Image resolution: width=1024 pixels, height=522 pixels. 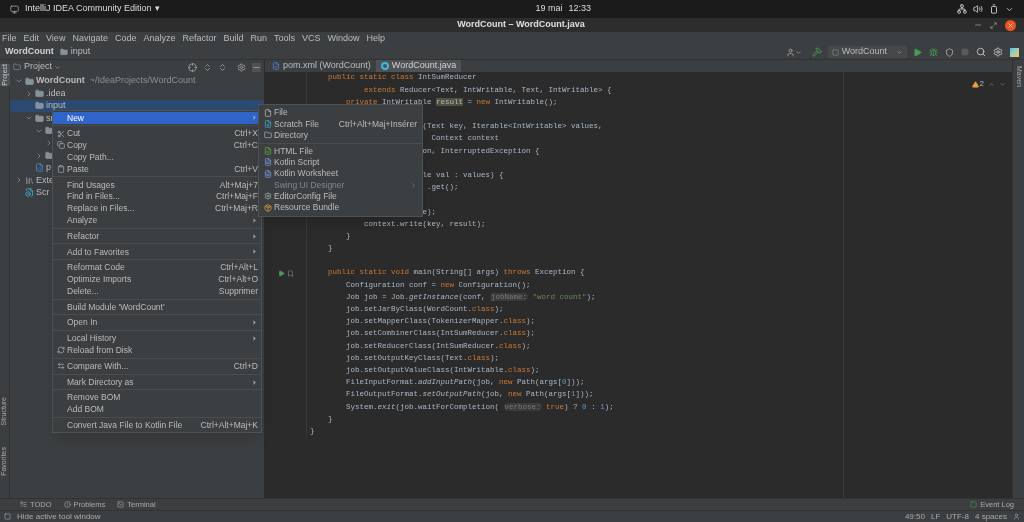 I want to click on tree-label: p, so click(x=48, y=168).